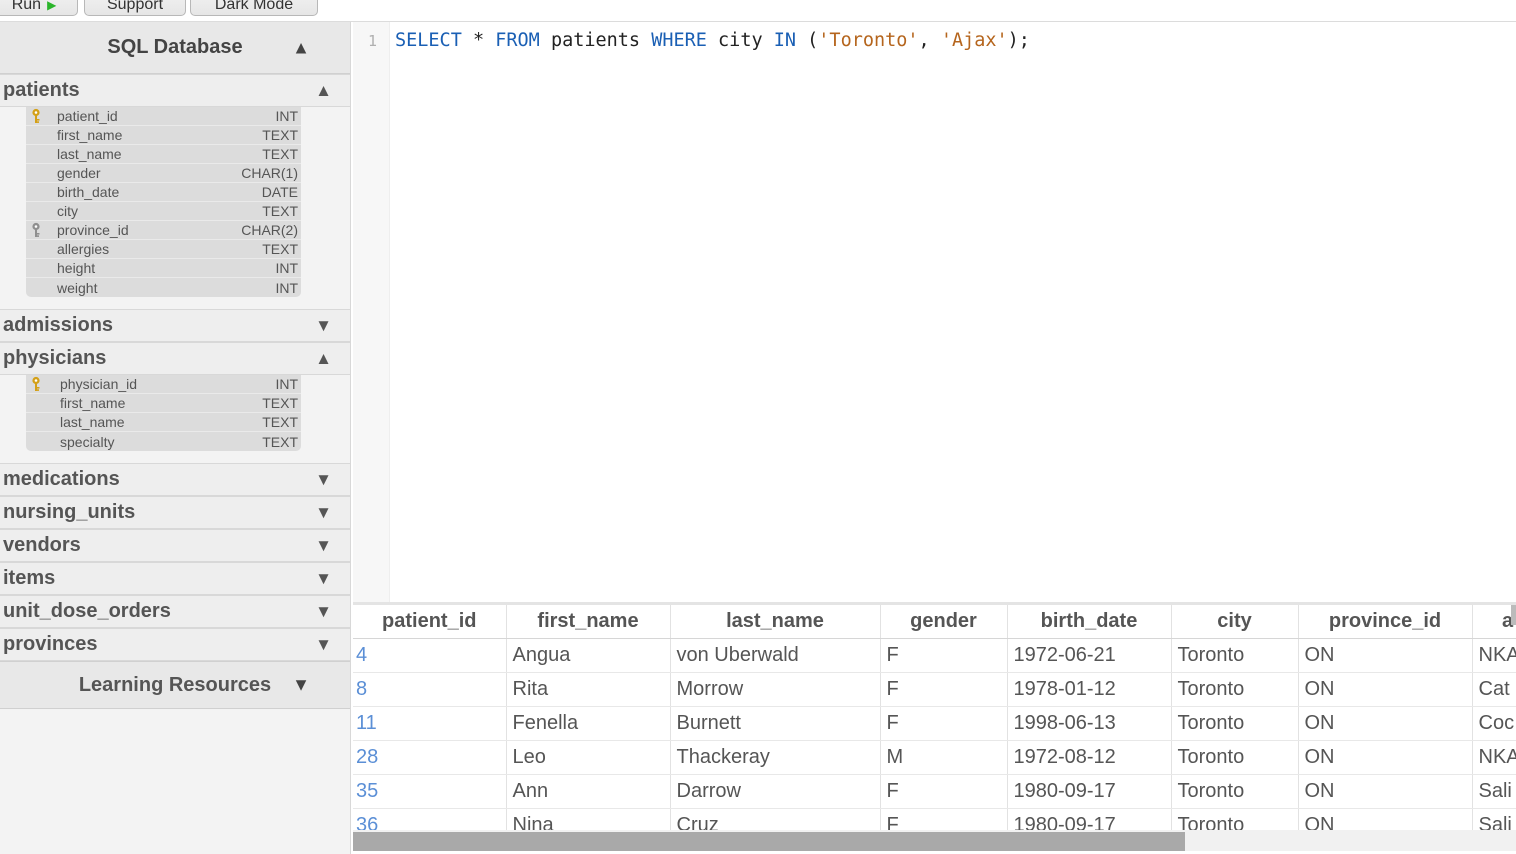  Describe the element at coordinates (67, 211) in the screenshot. I see `column-name: city` at that location.